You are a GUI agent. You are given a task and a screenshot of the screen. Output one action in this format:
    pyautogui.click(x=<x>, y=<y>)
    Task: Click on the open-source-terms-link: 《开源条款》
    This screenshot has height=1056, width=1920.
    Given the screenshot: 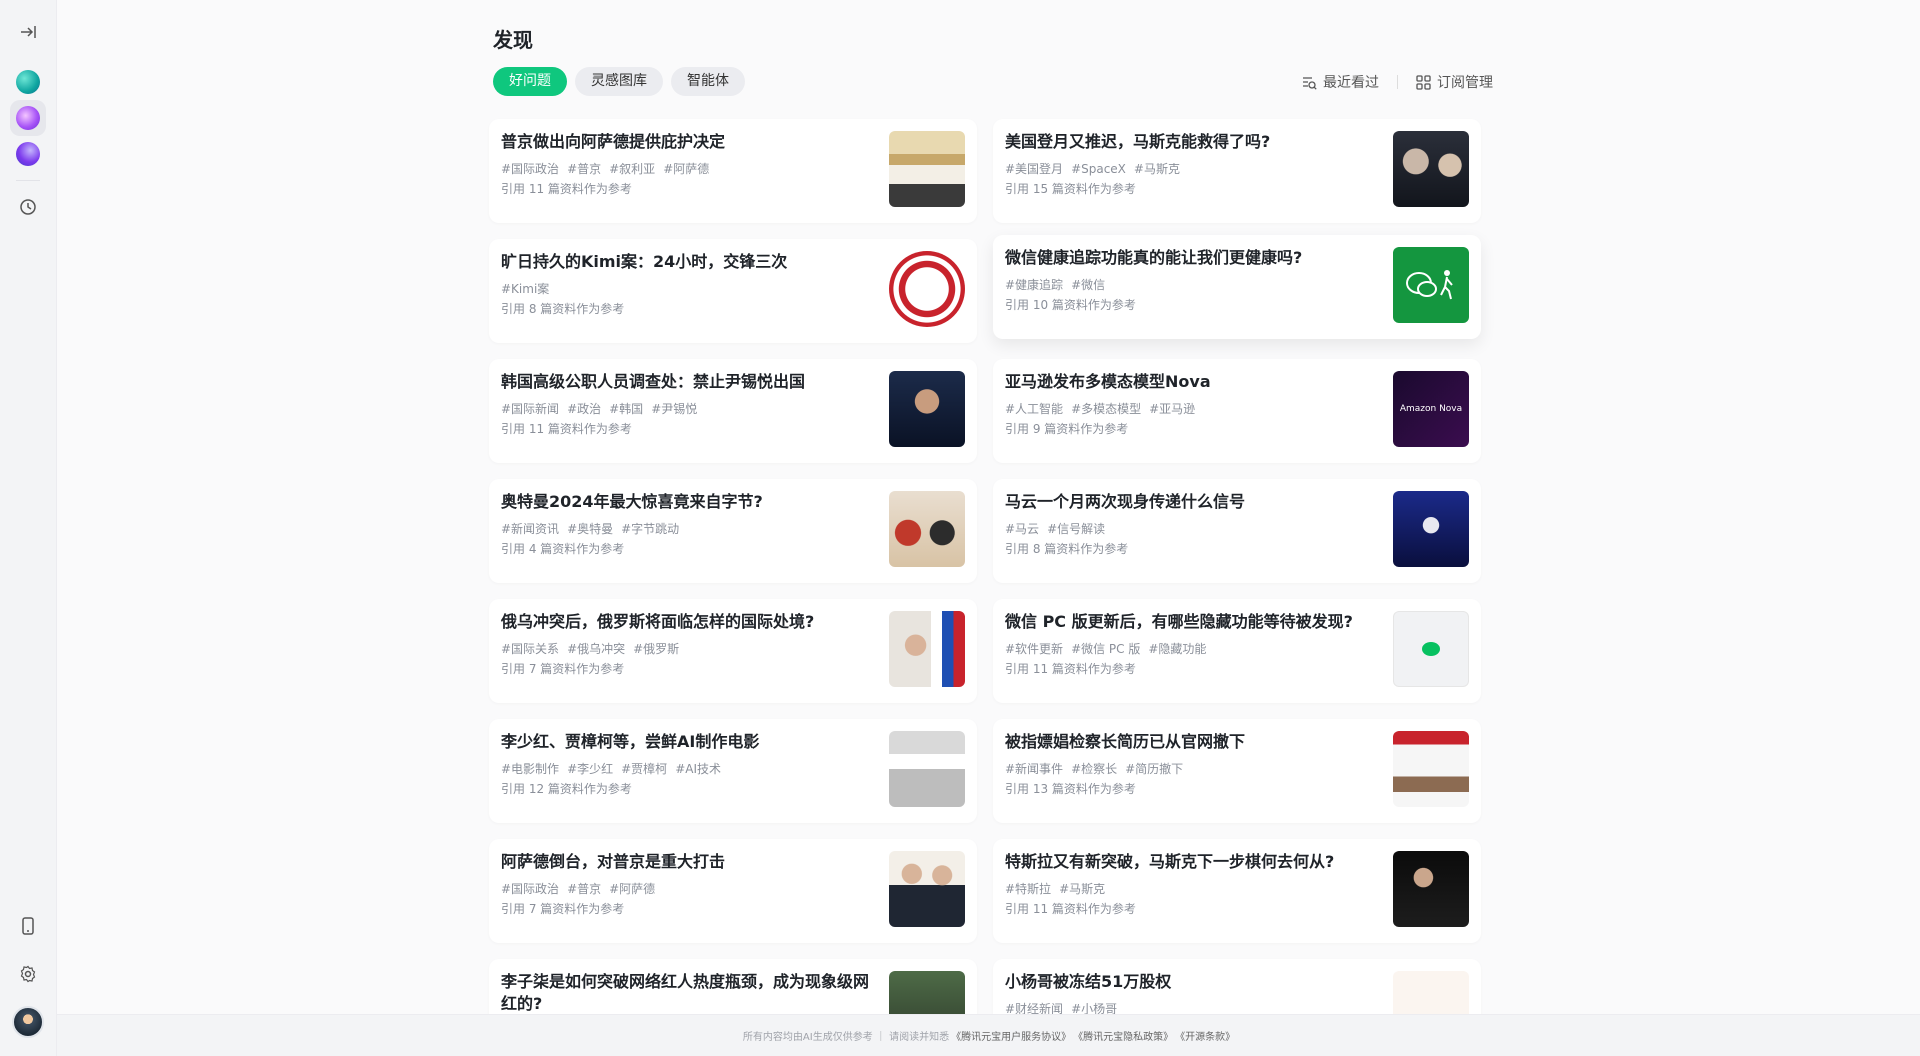 What is the action you would take?
    pyautogui.click(x=1205, y=1035)
    